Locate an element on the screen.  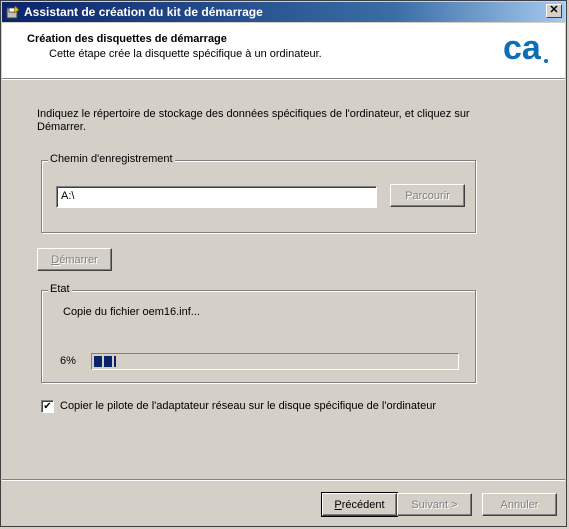
start-button: Démarrer is located at coordinates (74, 259).